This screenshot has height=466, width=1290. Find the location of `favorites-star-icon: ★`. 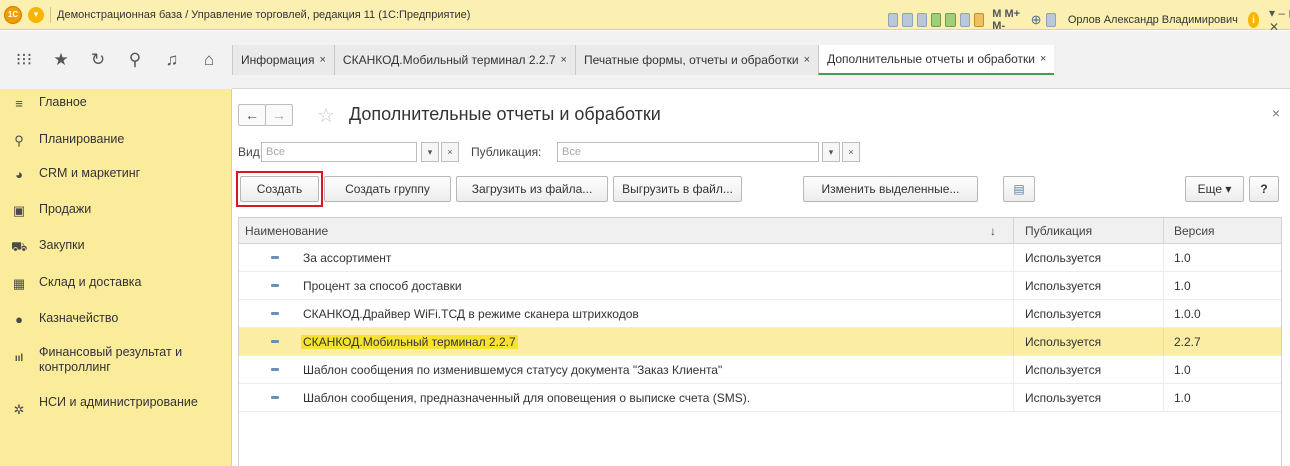

favorites-star-icon: ★ is located at coordinates (61, 60).